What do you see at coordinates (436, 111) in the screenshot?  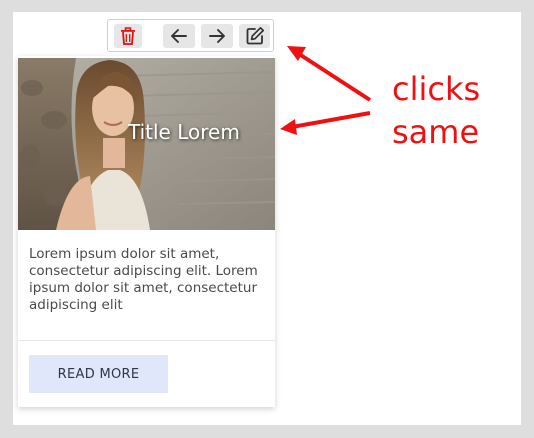 I see `annotation-text: clicks same` at bounding box center [436, 111].